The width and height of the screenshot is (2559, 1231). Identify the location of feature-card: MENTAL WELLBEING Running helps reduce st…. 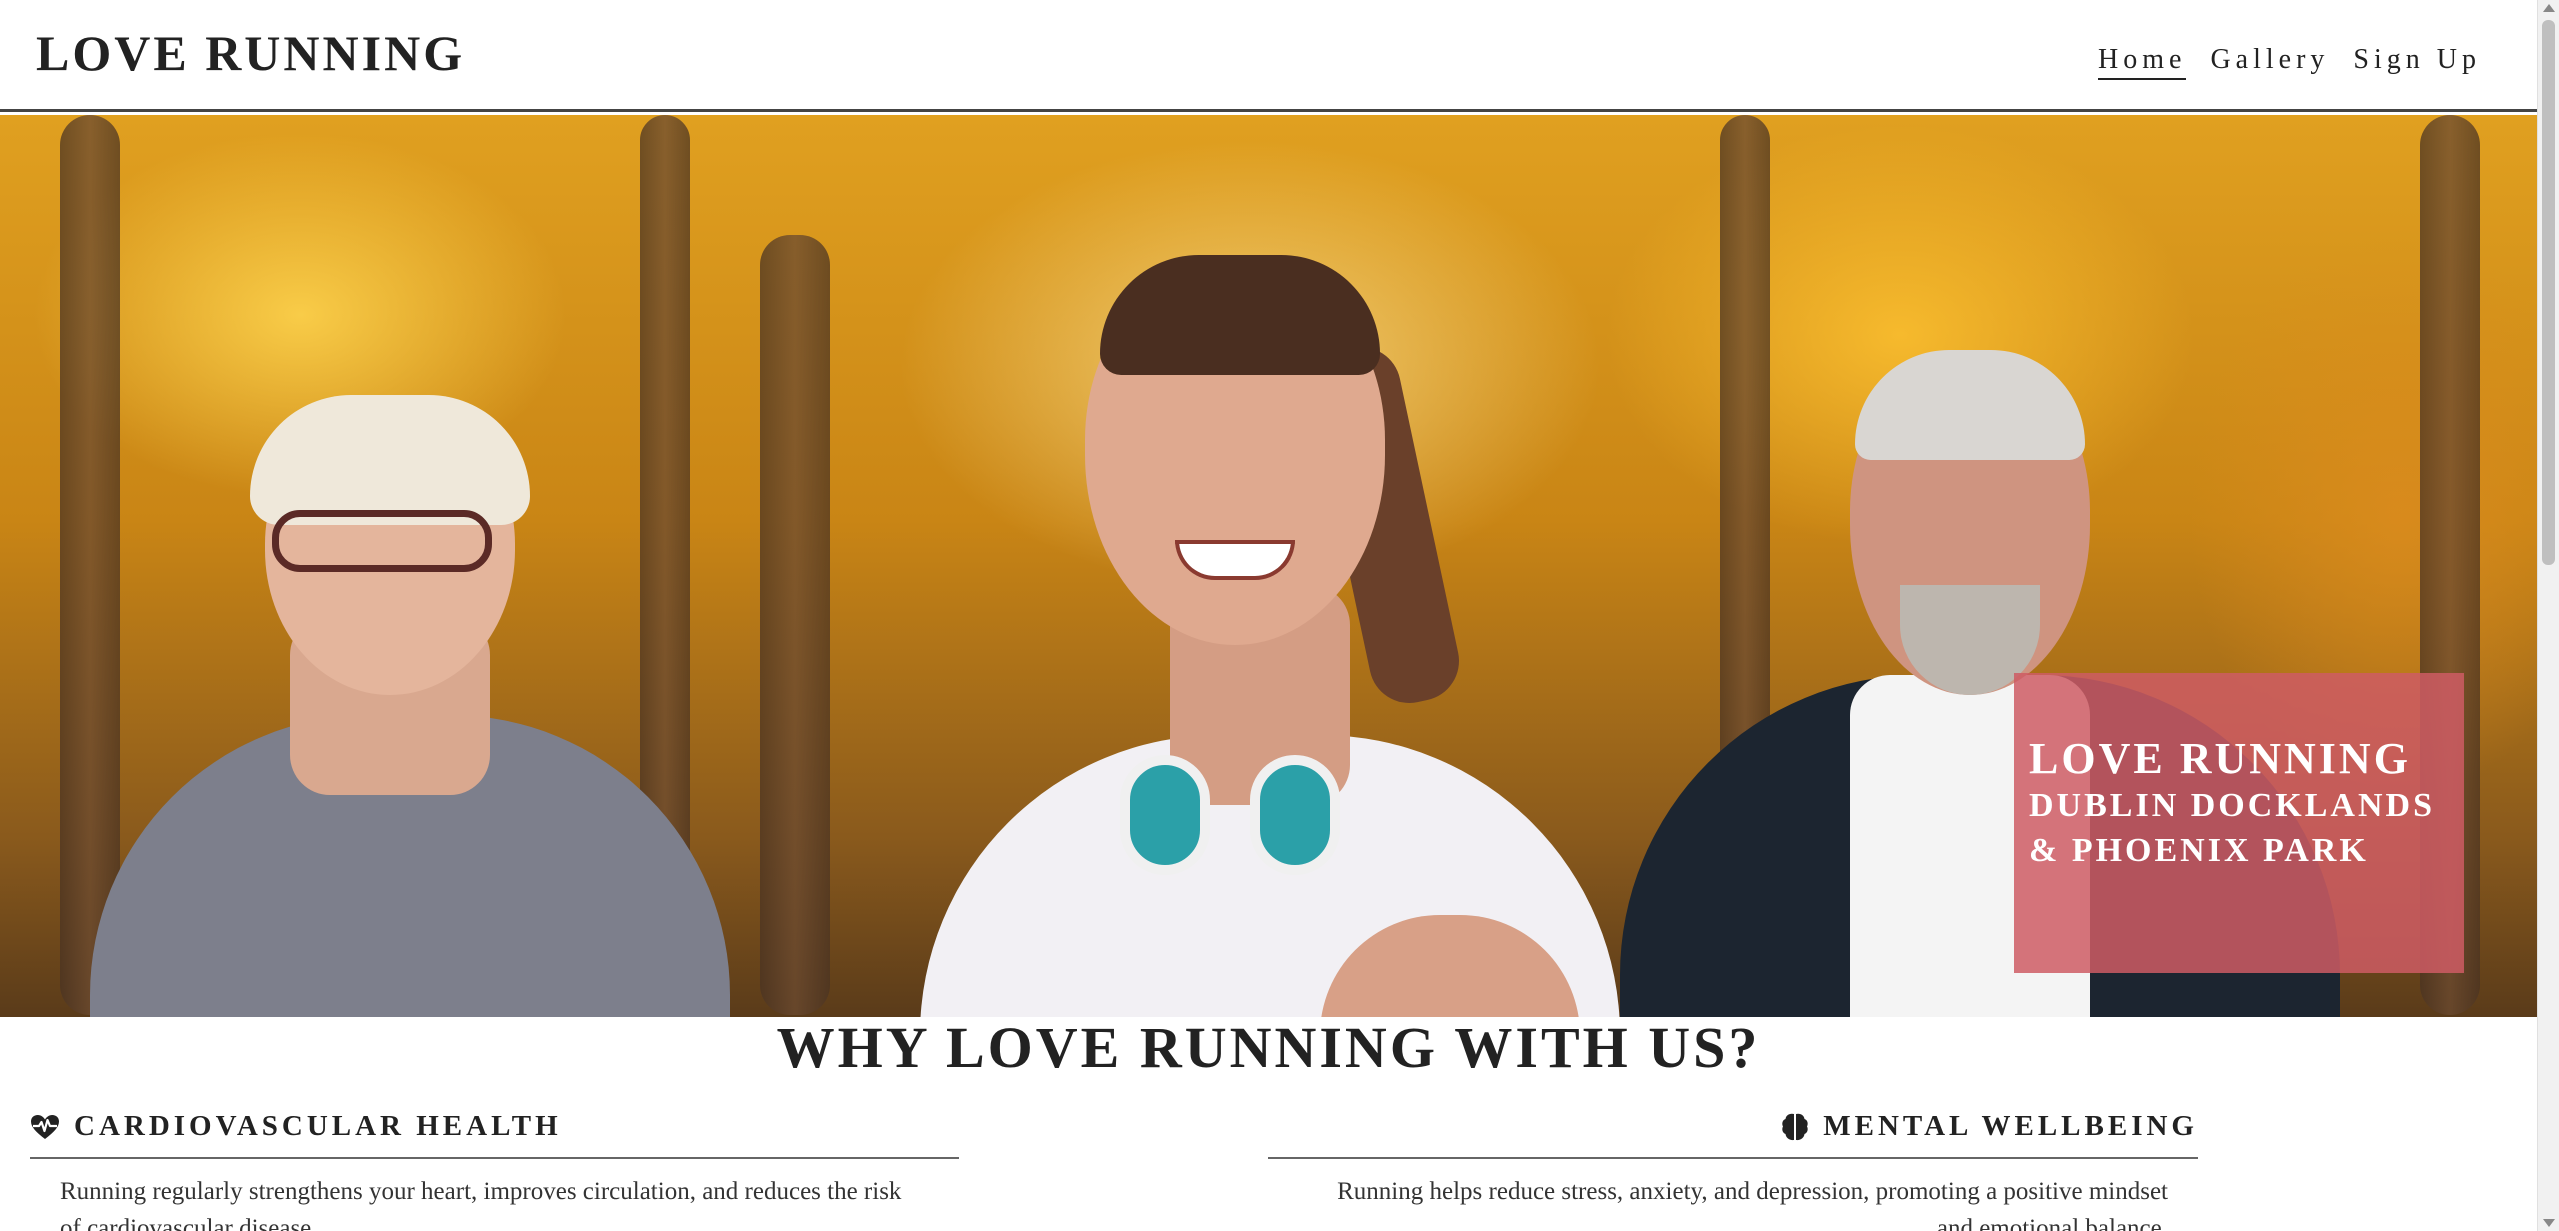
(1733, 1170).